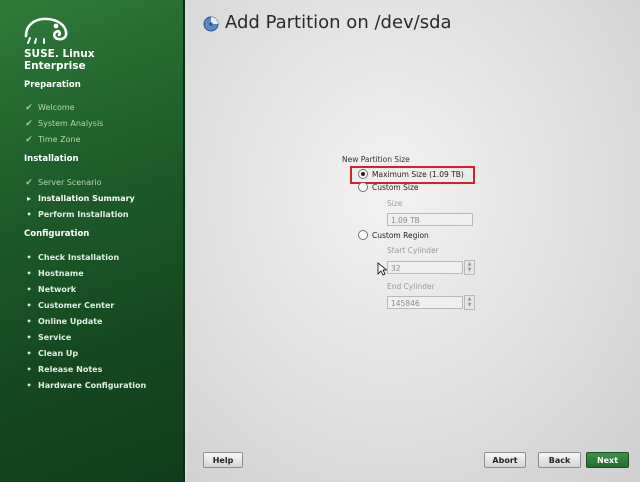 This screenshot has height=482, width=640. Describe the element at coordinates (70, 321) in the screenshot. I see `sidebar-item-label: Online Update` at that location.